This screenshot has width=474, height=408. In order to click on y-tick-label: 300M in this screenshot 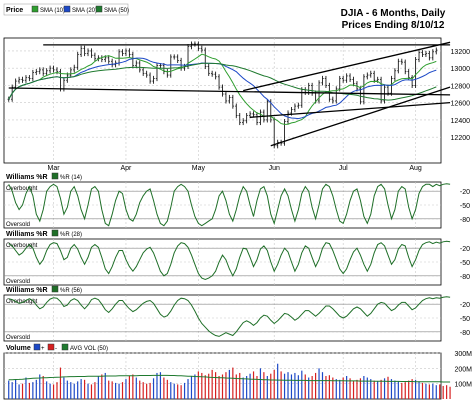, I will do `click(463, 354)`.